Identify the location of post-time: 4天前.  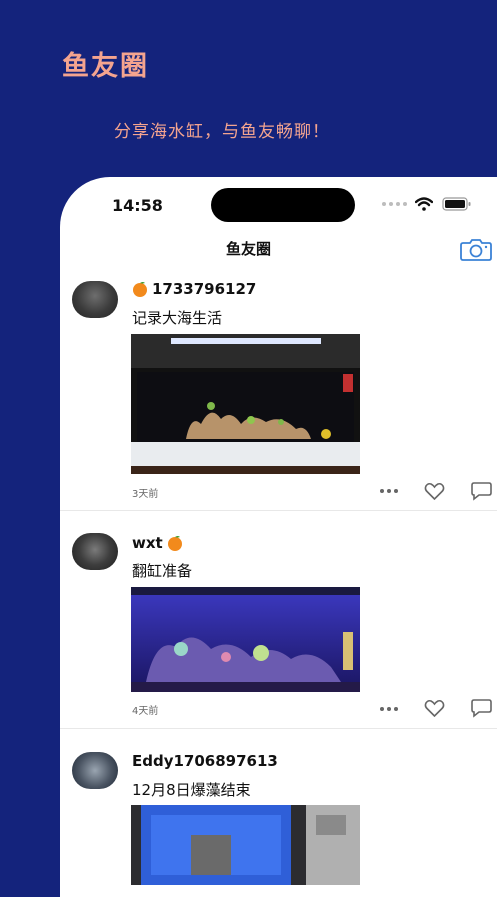
(145, 711).